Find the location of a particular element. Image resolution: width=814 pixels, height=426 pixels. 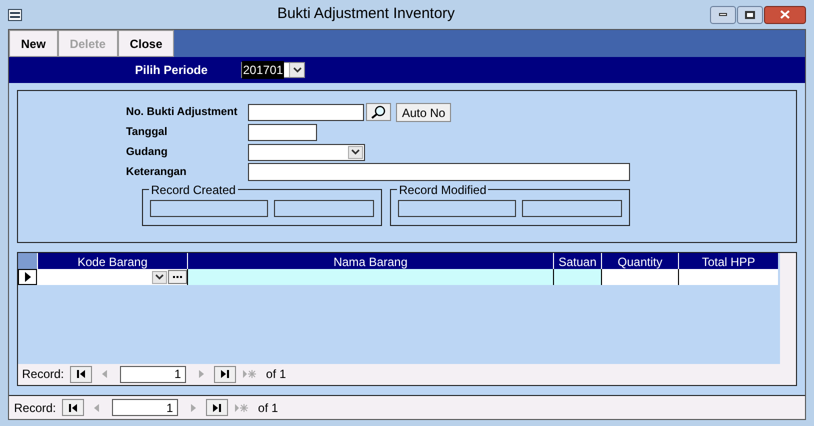

column-header: Kode Barang is located at coordinates (112, 261).